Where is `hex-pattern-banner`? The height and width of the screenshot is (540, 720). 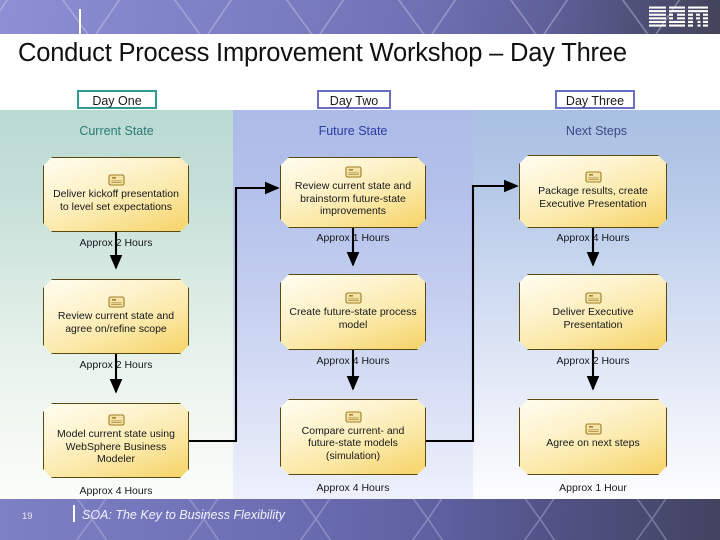 hex-pattern-banner is located at coordinates (340, 17).